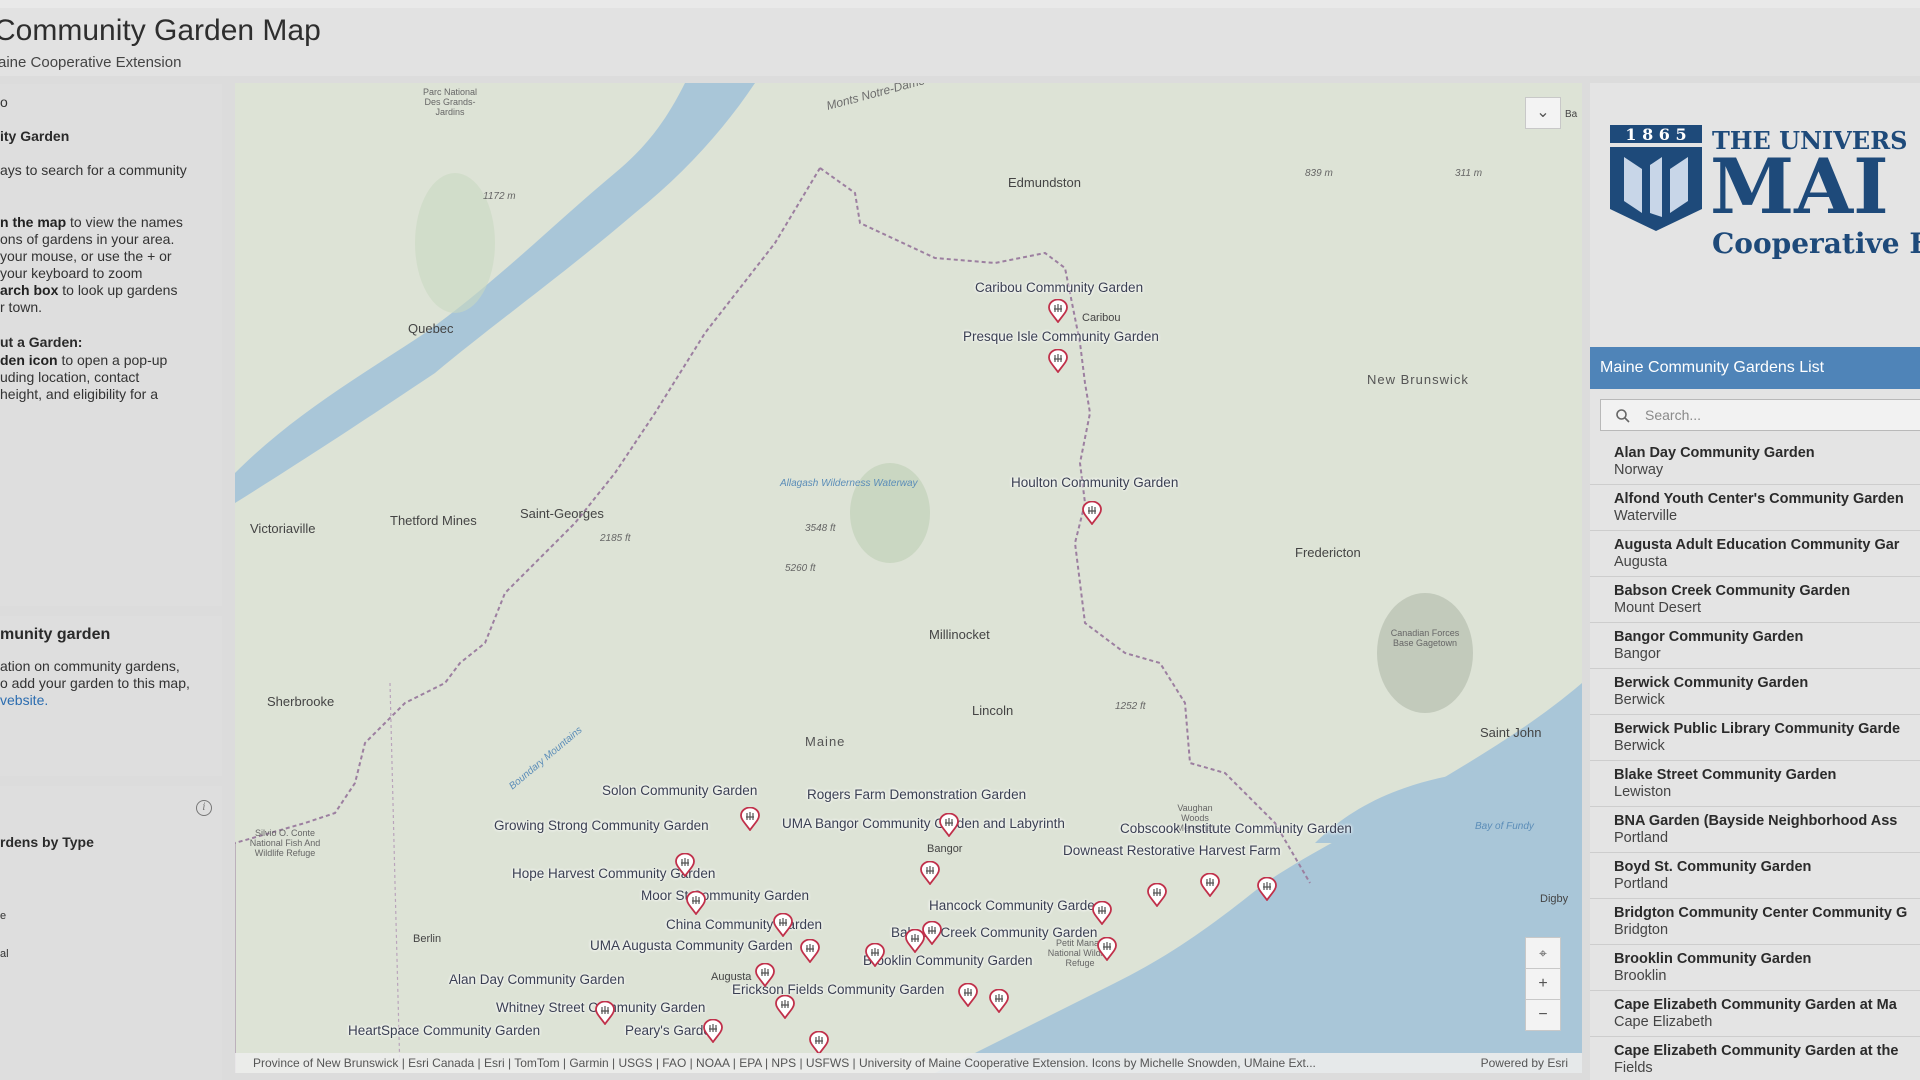 The height and width of the screenshot is (1080, 1920). I want to click on locate-icon: ⌖, so click(1543, 953).